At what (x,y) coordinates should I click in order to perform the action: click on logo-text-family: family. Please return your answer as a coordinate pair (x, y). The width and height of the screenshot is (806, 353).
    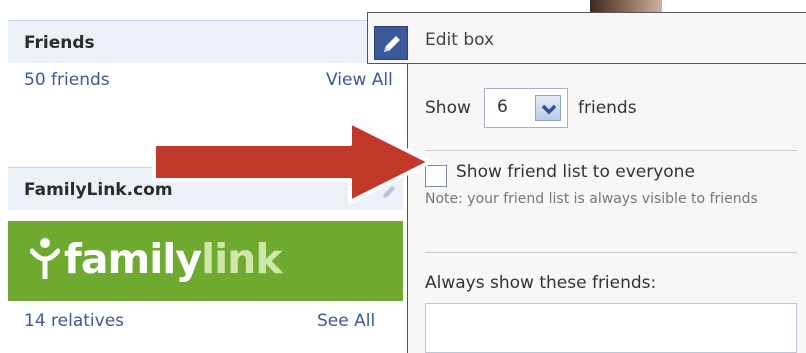
    Looking at the image, I should click on (133, 259).